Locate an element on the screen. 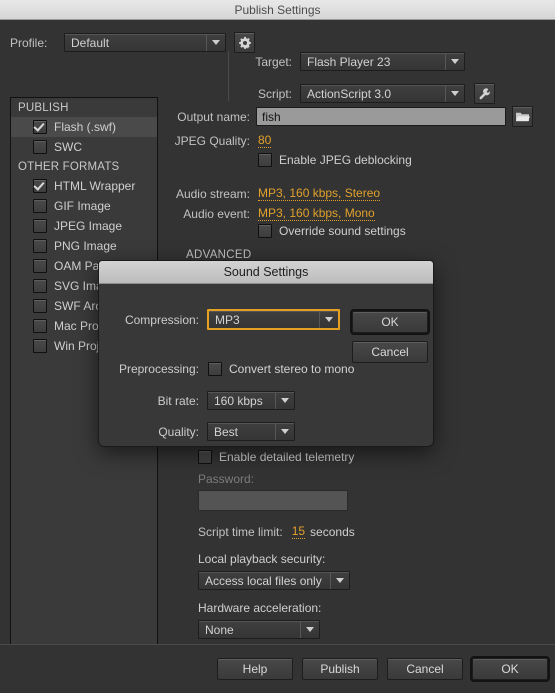 This screenshot has width=555, height=693. sidebar-item-swc: SWC is located at coordinates (84, 147).